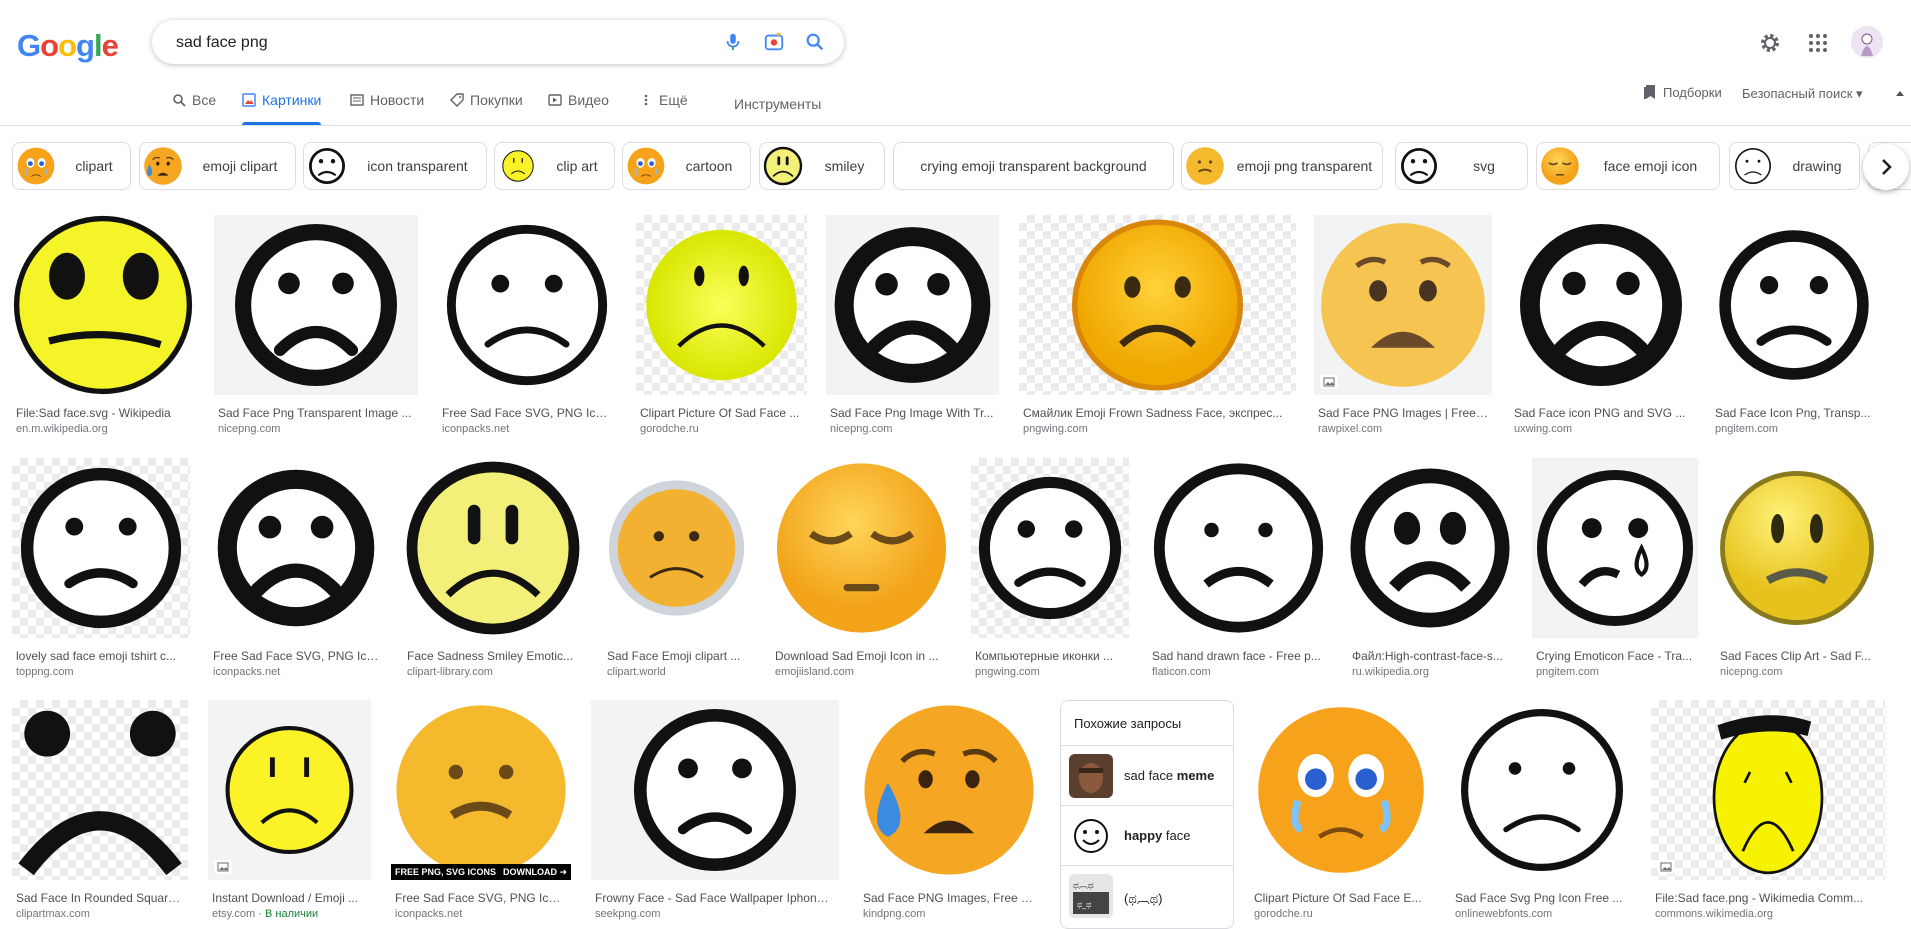  I want to click on search-icon, so click(815, 42).